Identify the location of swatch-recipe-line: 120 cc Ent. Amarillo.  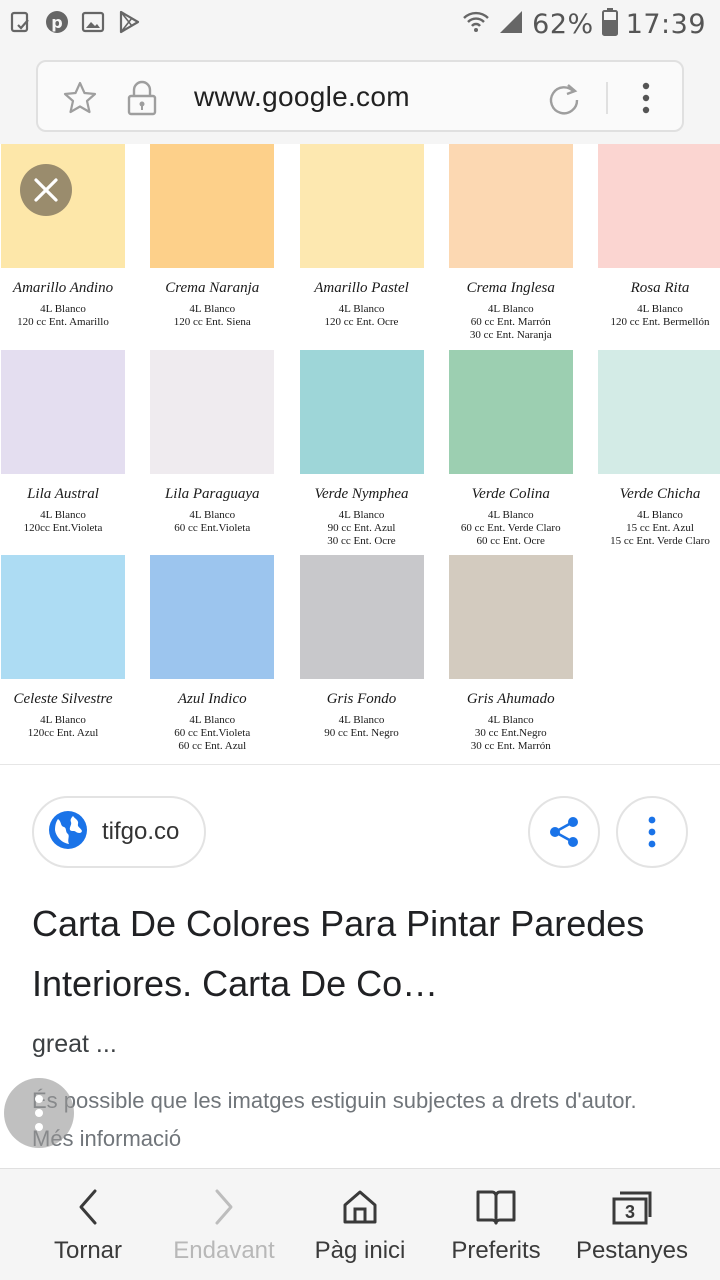
(63, 322).